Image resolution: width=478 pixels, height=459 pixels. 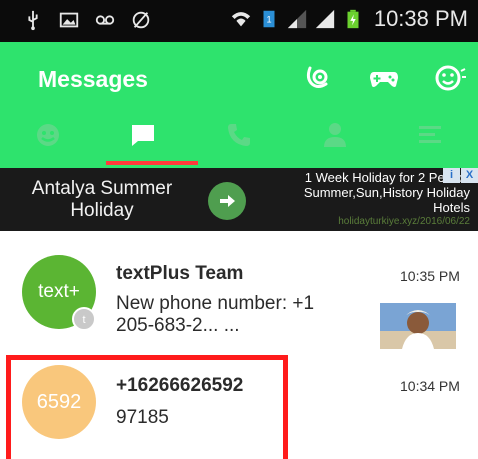 I want to click on wifi-icon, so click(x=240, y=19).